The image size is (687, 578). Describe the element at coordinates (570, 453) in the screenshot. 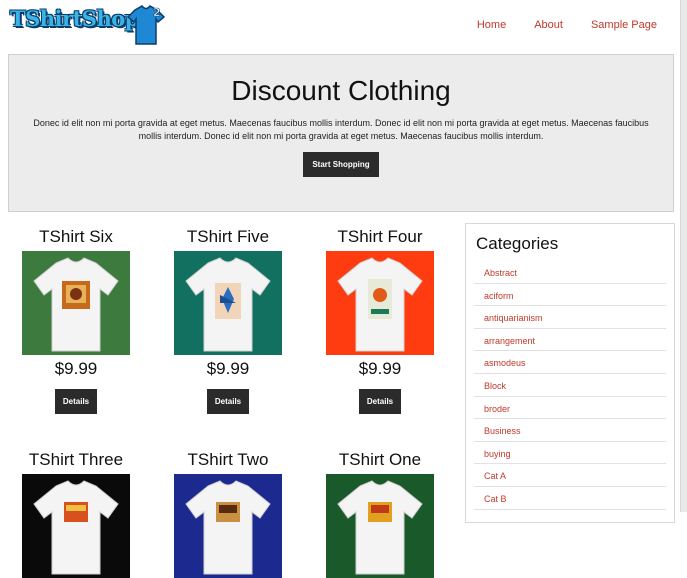

I see `list-item: buying` at that location.